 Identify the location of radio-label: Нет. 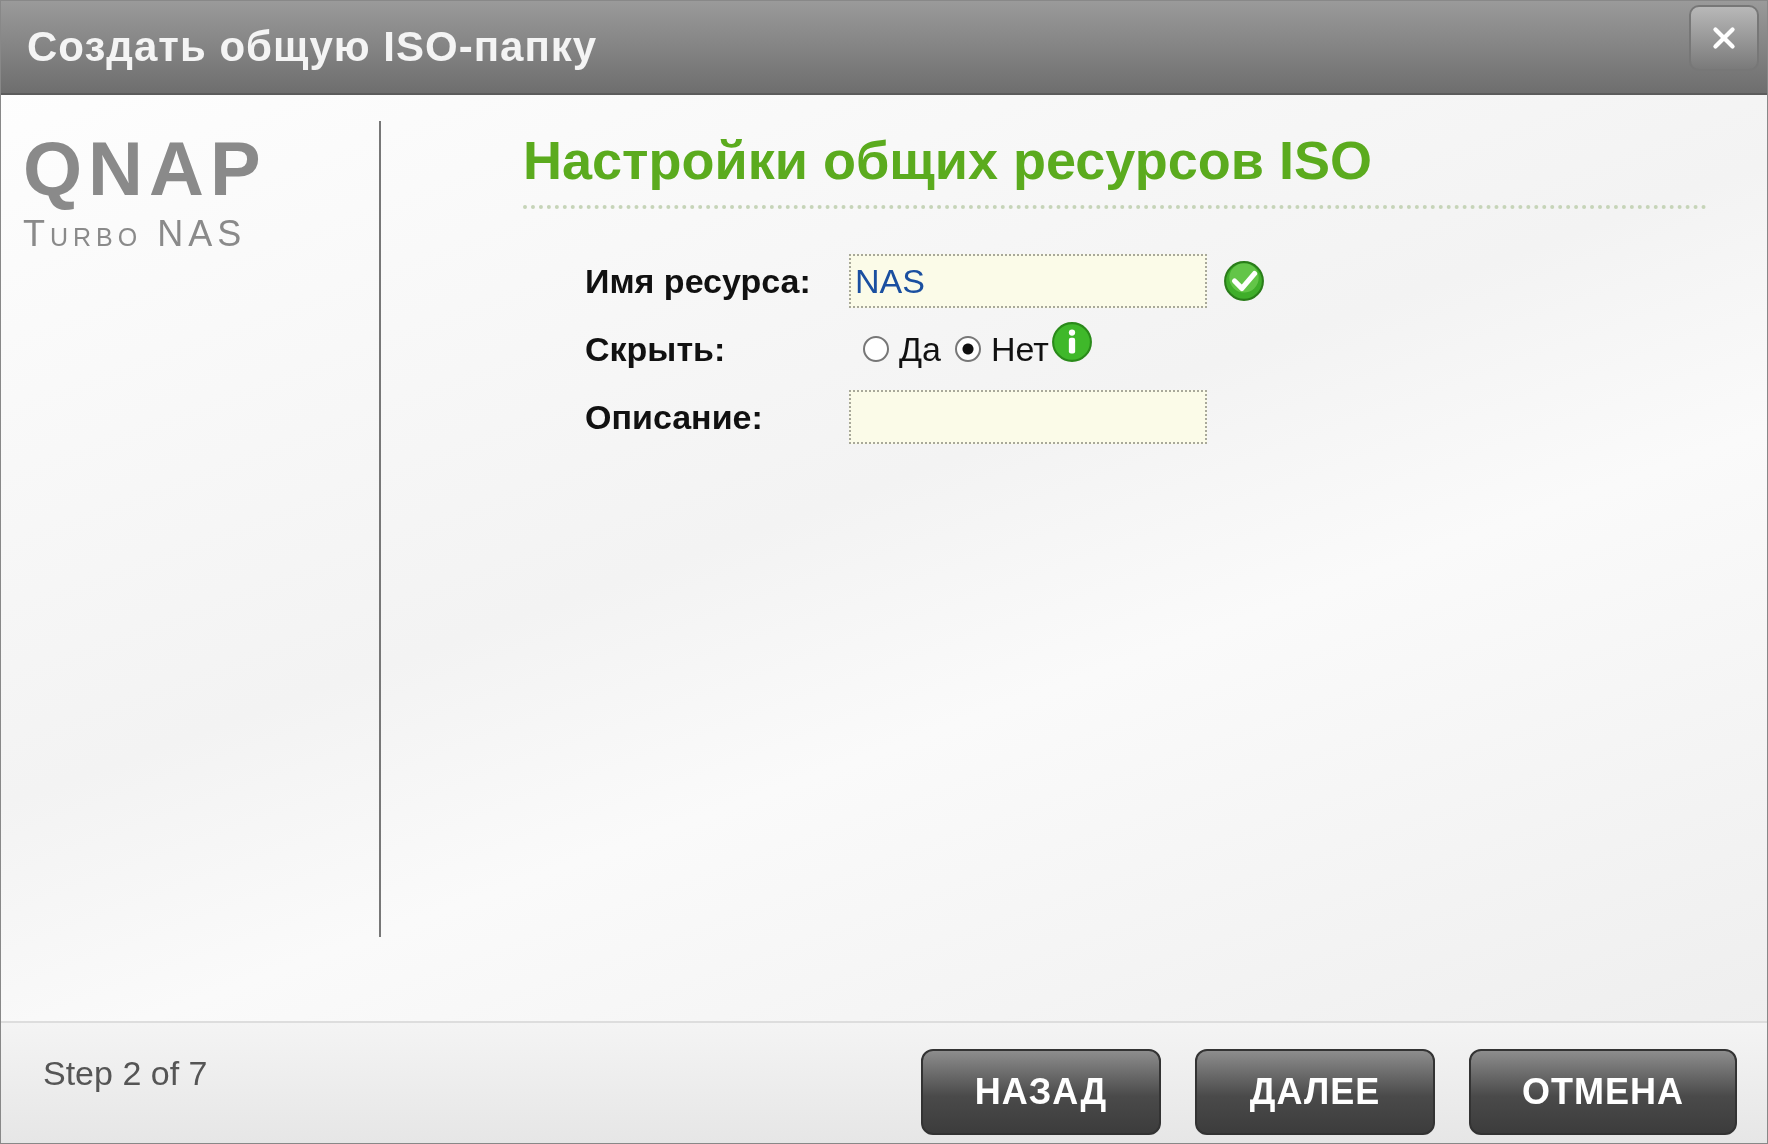
(1019, 349).